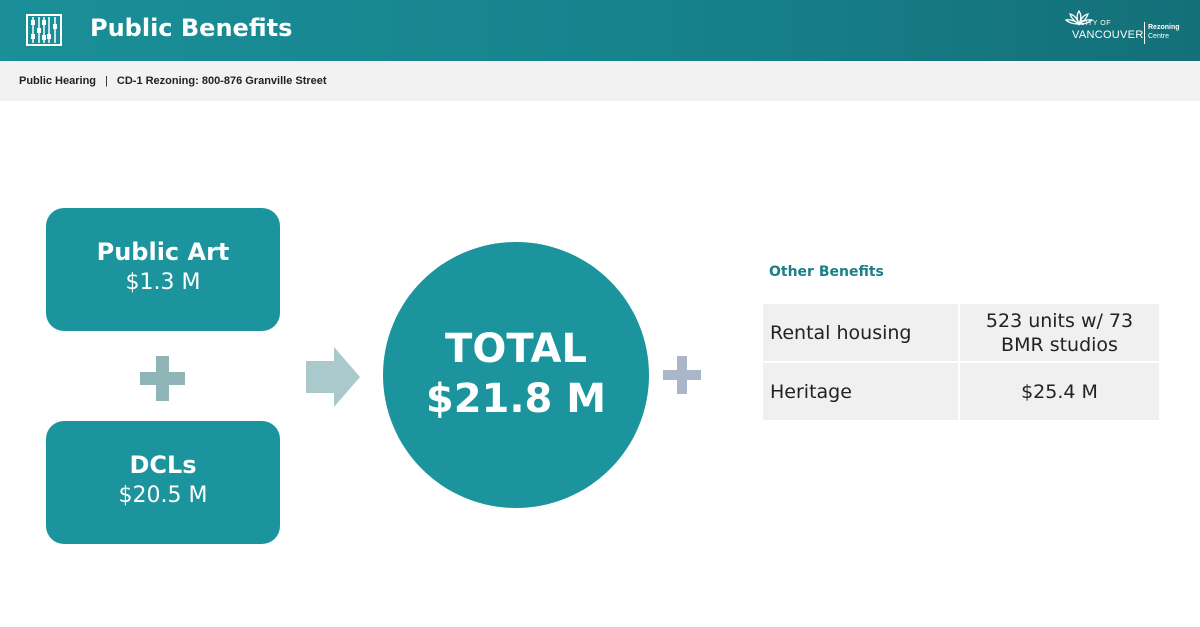 The width and height of the screenshot is (1200, 627). Describe the element at coordinates (1059, 320) in the screenshot. I see `rental-value-line1: 523 units w/ 73` at that location.